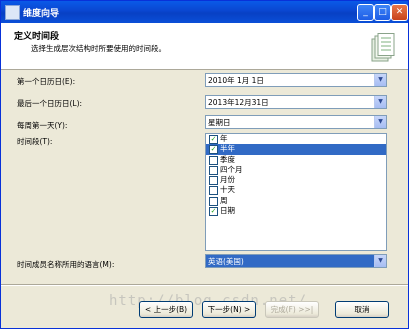 This screenshot has height=329, width=409. Describe the element at coordinates (37, 37) in the screenshot. I see `page-title: 定义时间段` at that location.